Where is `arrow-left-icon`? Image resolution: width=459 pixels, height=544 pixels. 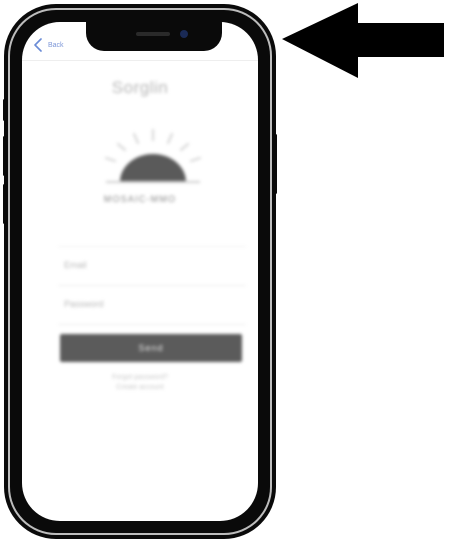
arrow-left-icon is located at coordinates (363, 40).